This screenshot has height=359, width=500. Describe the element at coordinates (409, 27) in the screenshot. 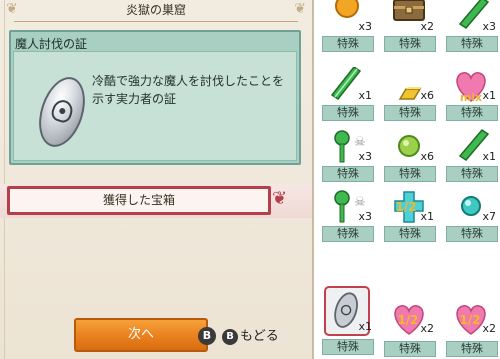

I see `reward-cell: x2 特殊` at that location.